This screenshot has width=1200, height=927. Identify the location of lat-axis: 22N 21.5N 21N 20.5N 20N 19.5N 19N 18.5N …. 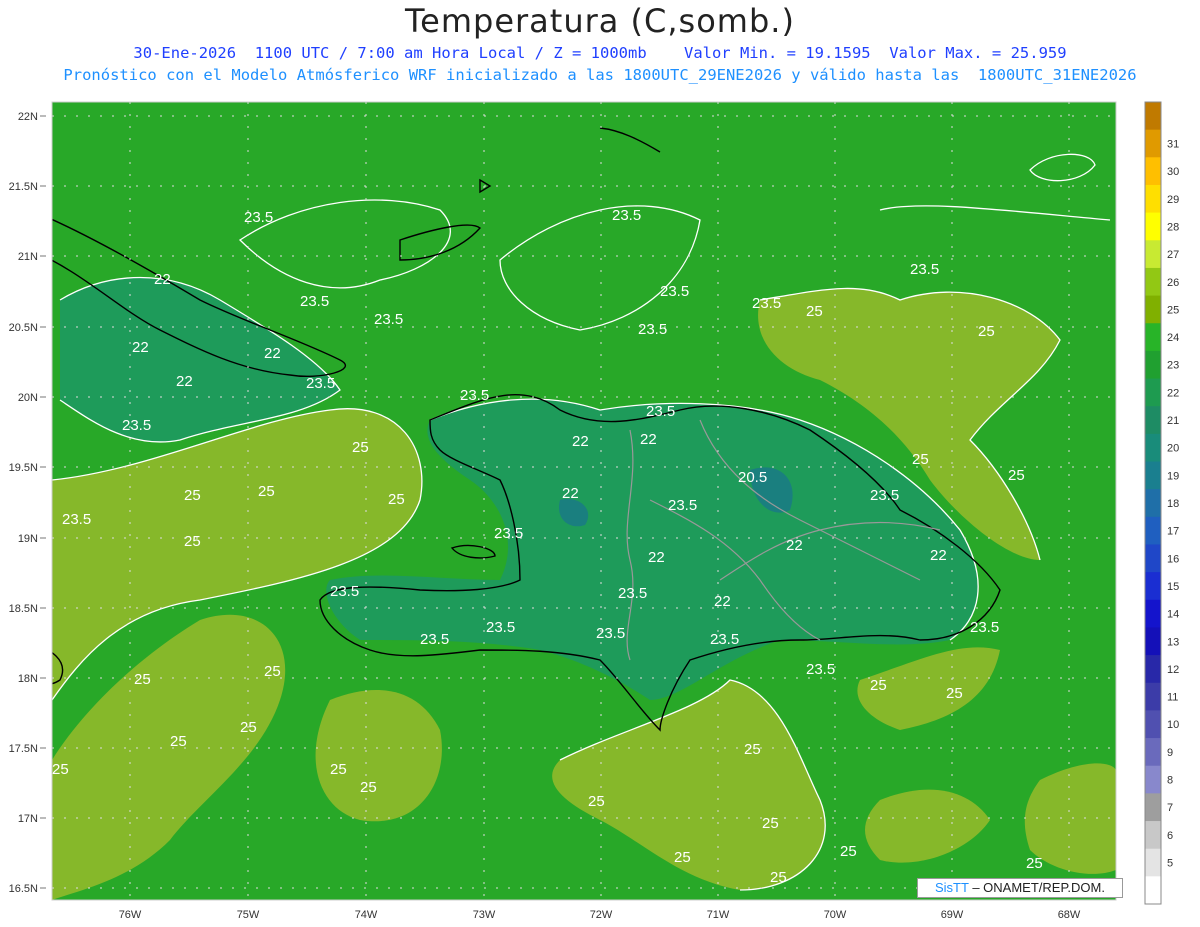
(23, 503).